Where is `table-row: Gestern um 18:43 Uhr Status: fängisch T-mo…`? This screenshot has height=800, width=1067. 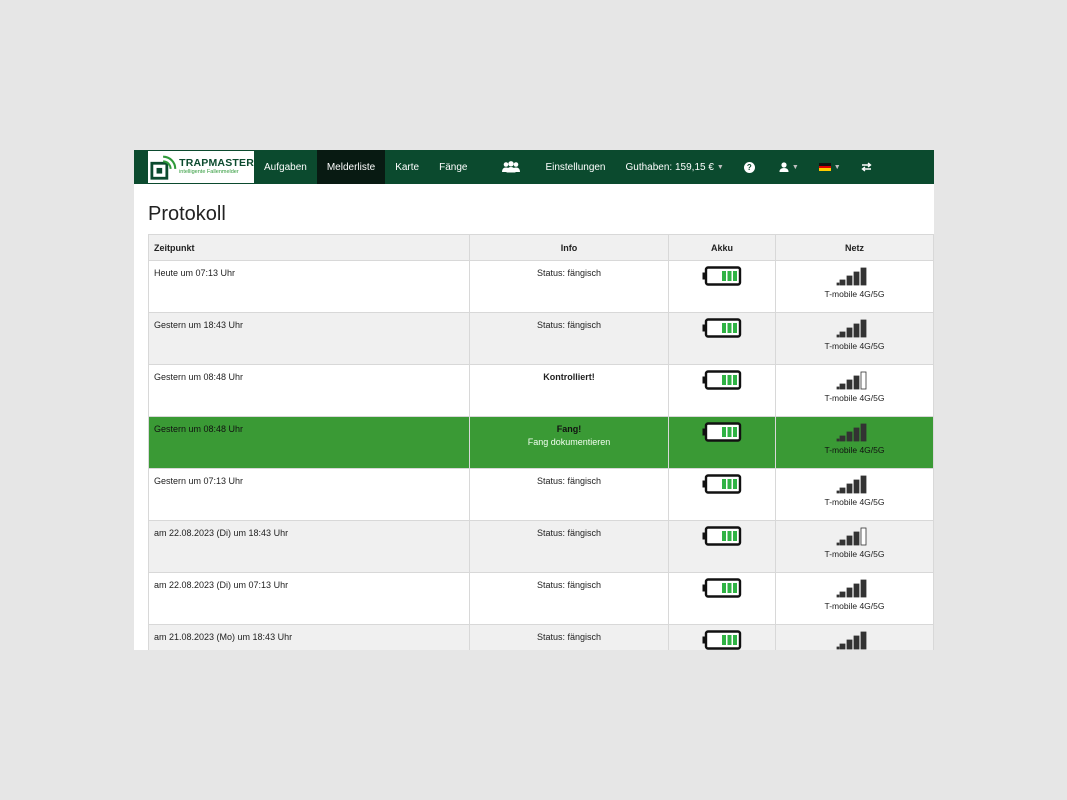
table-row: Gestern um 18:43 Uhr Status: fängisch T-mo… is located at coordinates (541, 338).